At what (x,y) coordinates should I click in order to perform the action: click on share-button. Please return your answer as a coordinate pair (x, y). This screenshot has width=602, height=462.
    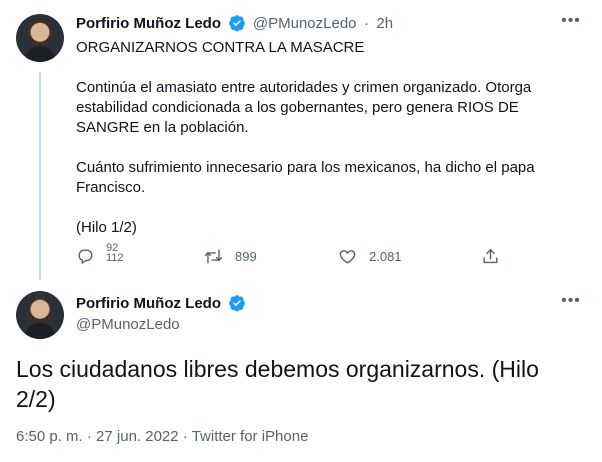
    Looking at the image, I should click on (496, 256).